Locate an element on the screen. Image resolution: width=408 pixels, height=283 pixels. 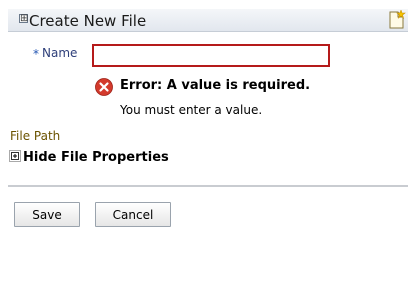
error-icon is located at coordinates (104, 87).